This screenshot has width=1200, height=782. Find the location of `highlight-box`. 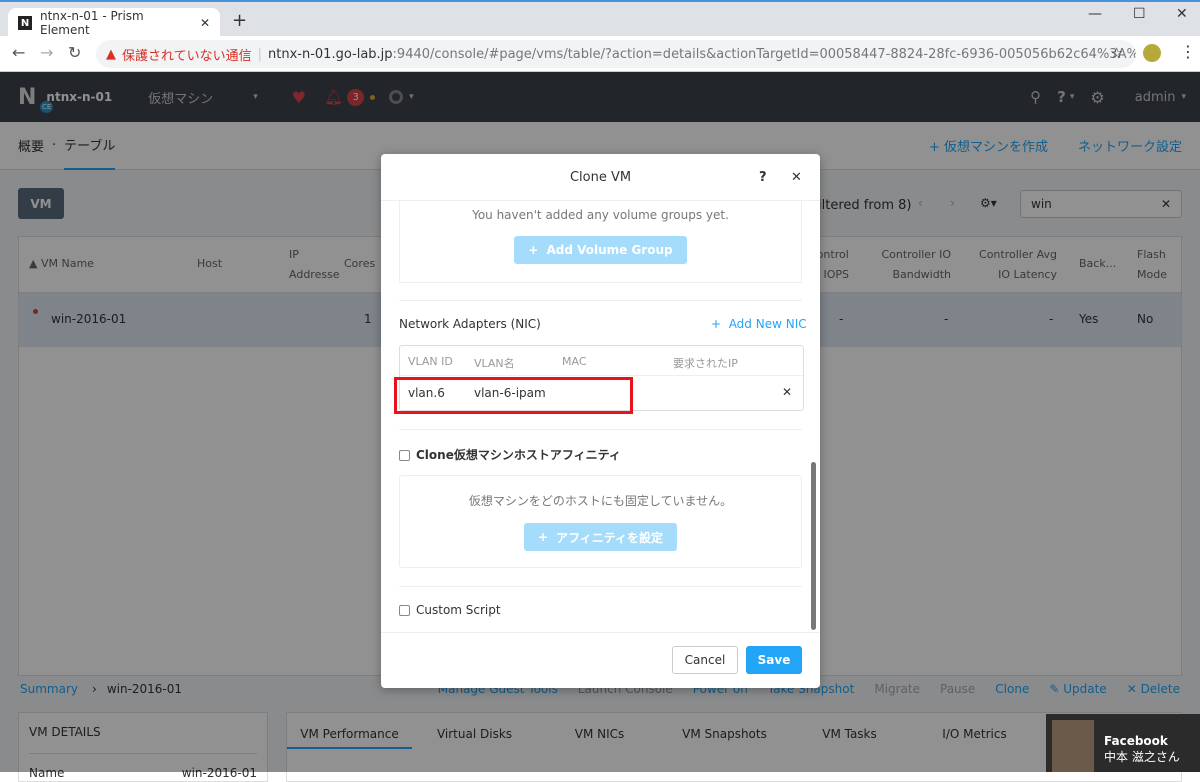

highlight-box is located at coordinates (513, 395).